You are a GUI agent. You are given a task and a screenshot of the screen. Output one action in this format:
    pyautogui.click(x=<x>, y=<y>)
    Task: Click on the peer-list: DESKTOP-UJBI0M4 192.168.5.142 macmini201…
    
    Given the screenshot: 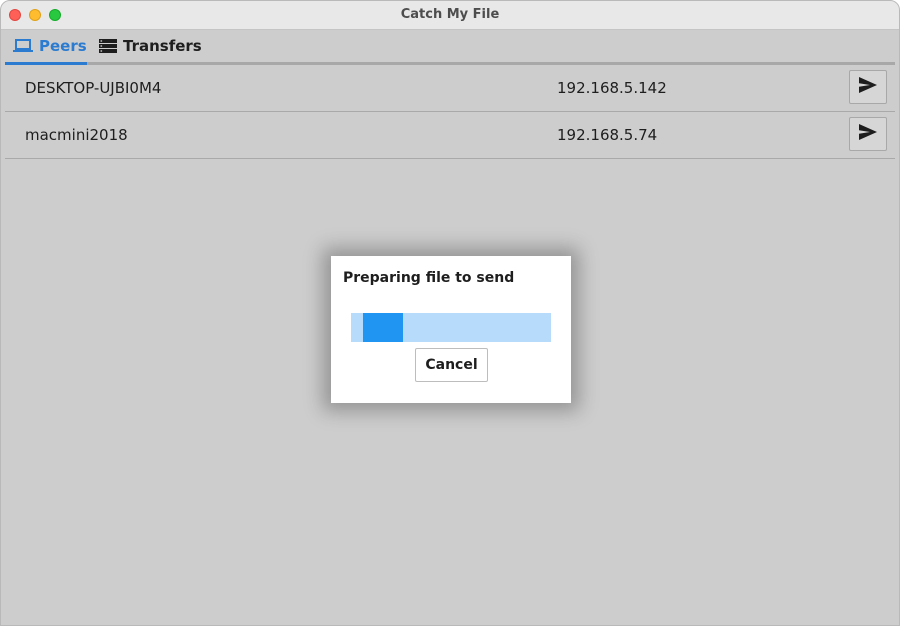 What is the action you would take?
    pyautogui.click(x=450, y=112)
    